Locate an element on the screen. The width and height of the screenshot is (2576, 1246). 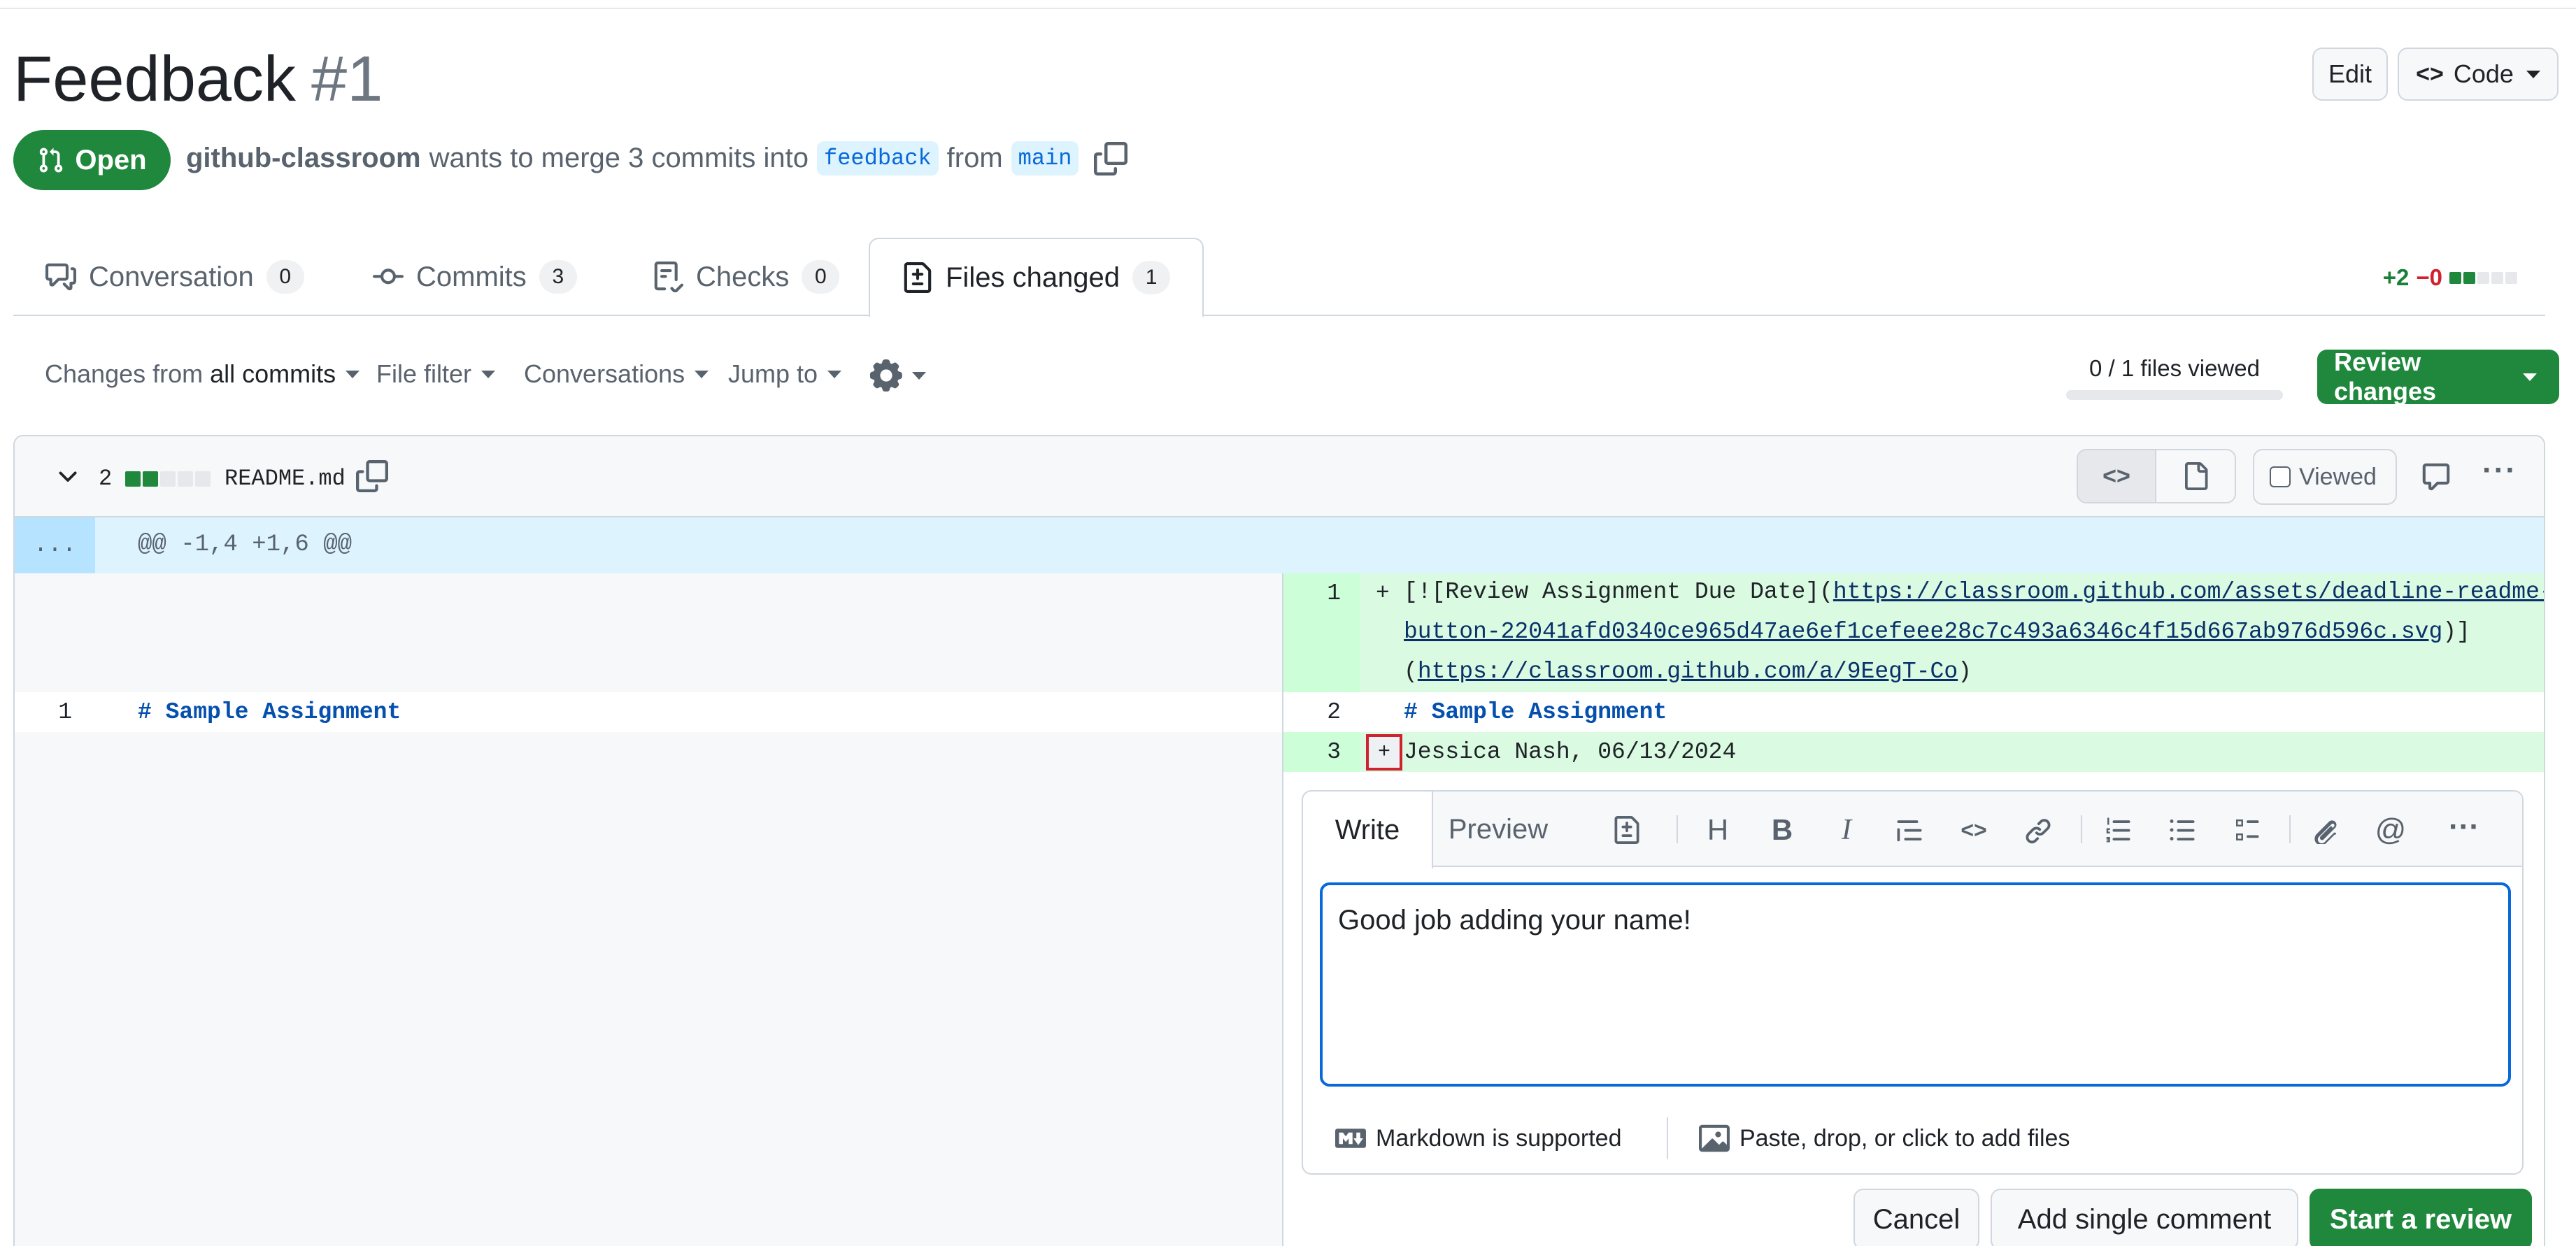
tab-label: Conversation is located at coordinates (171, 276).